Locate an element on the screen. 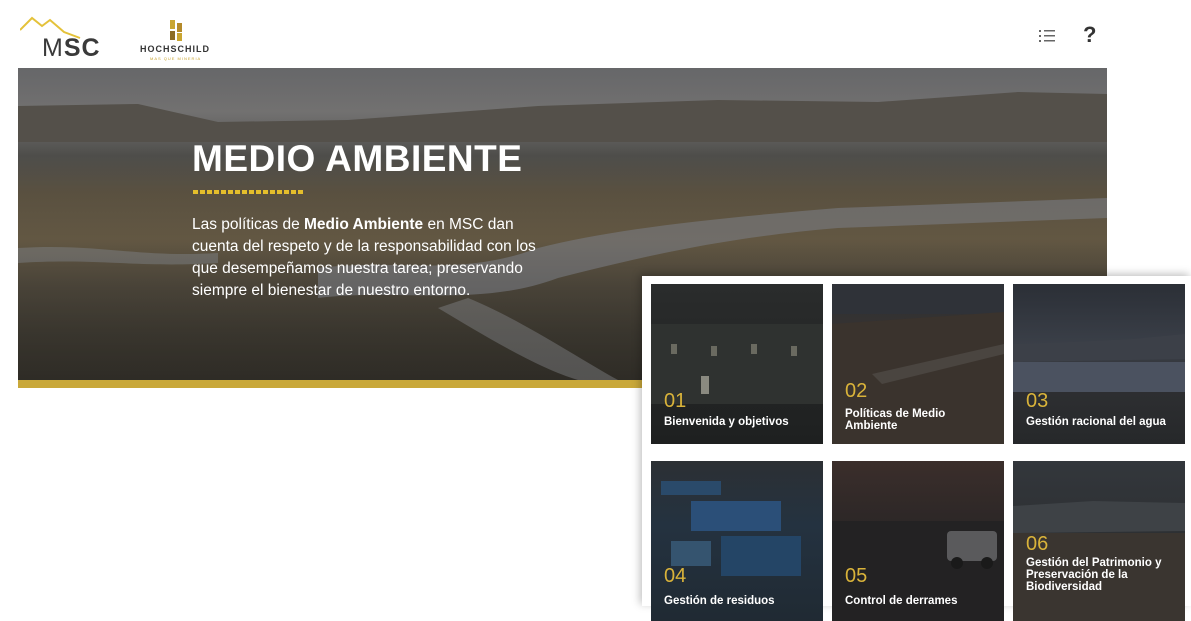  header: MSC HOCHSCHILD MAS QUE MINERIA ? is located at coordinates (553, 34).